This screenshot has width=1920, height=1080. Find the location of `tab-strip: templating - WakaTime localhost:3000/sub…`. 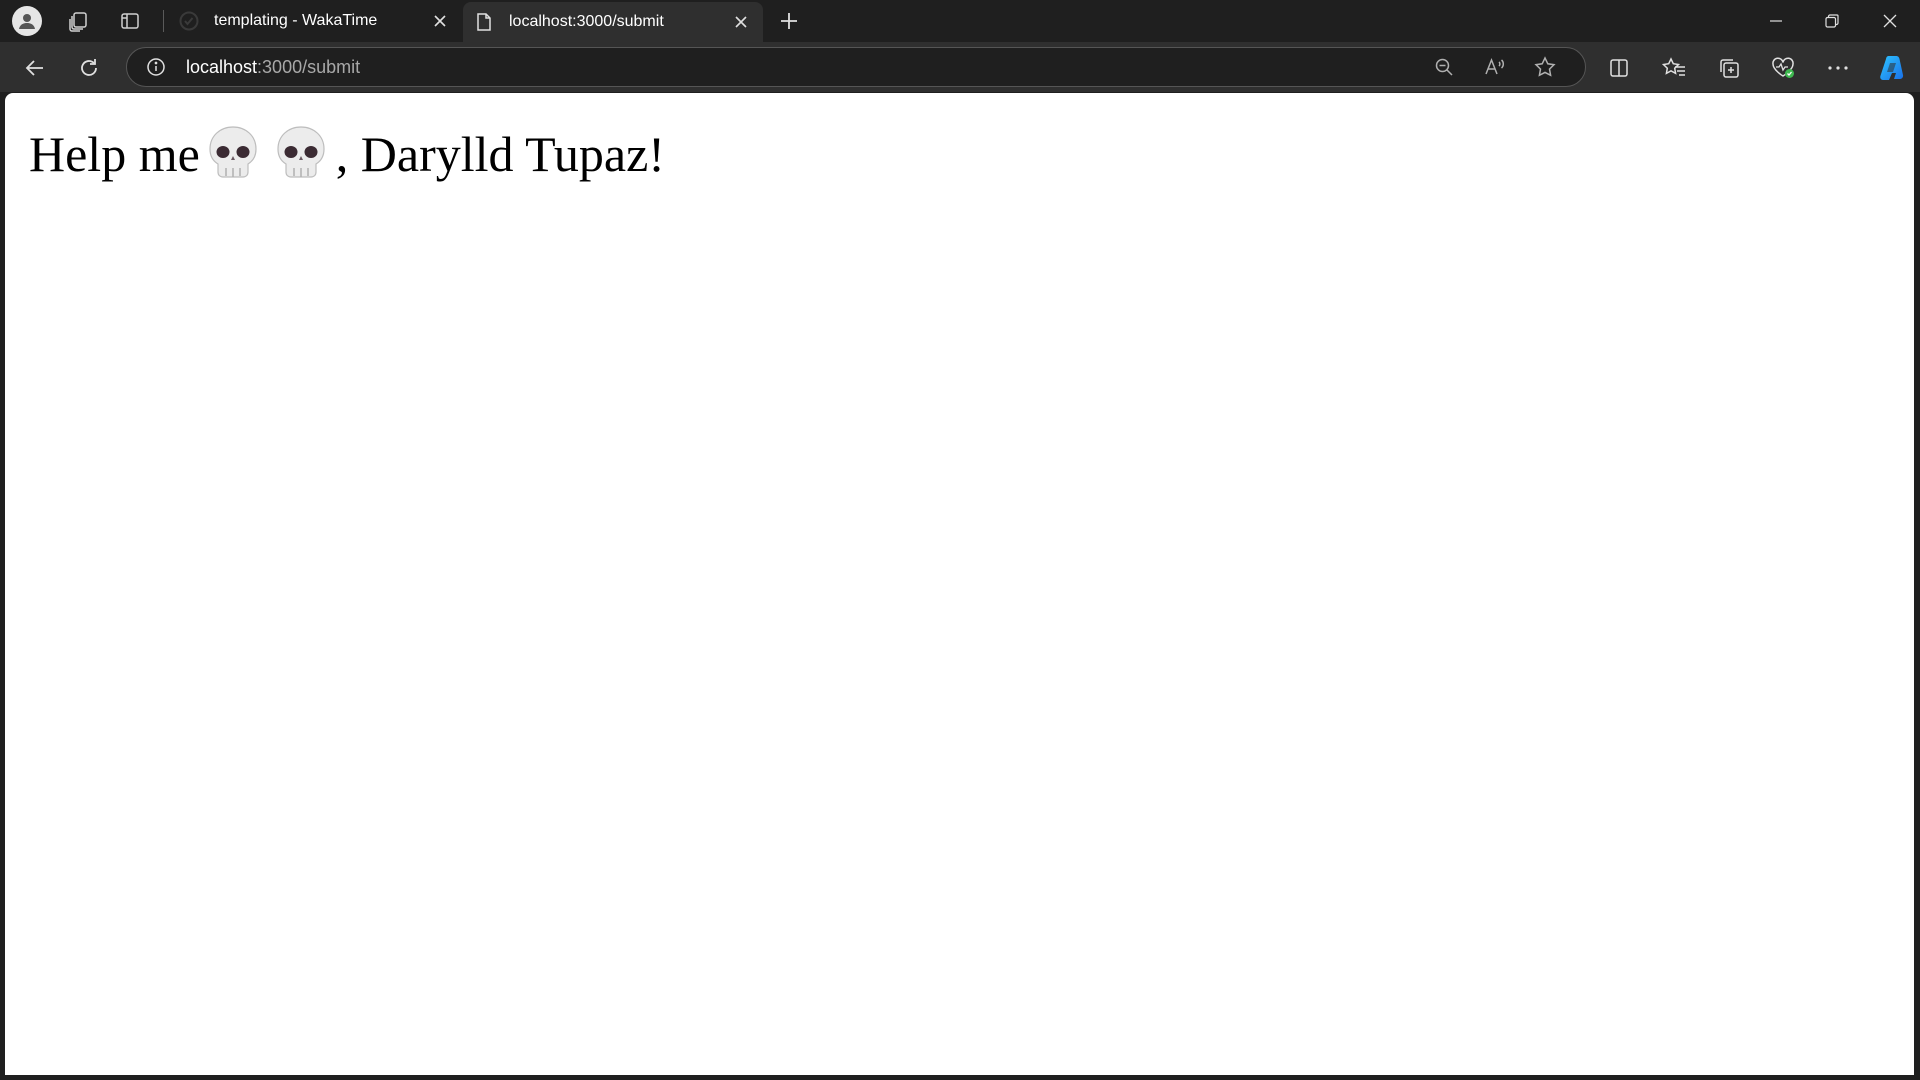

tab-strip: templating - WakaTime localhost:3000/sub… is located at coordinates (960, 21).